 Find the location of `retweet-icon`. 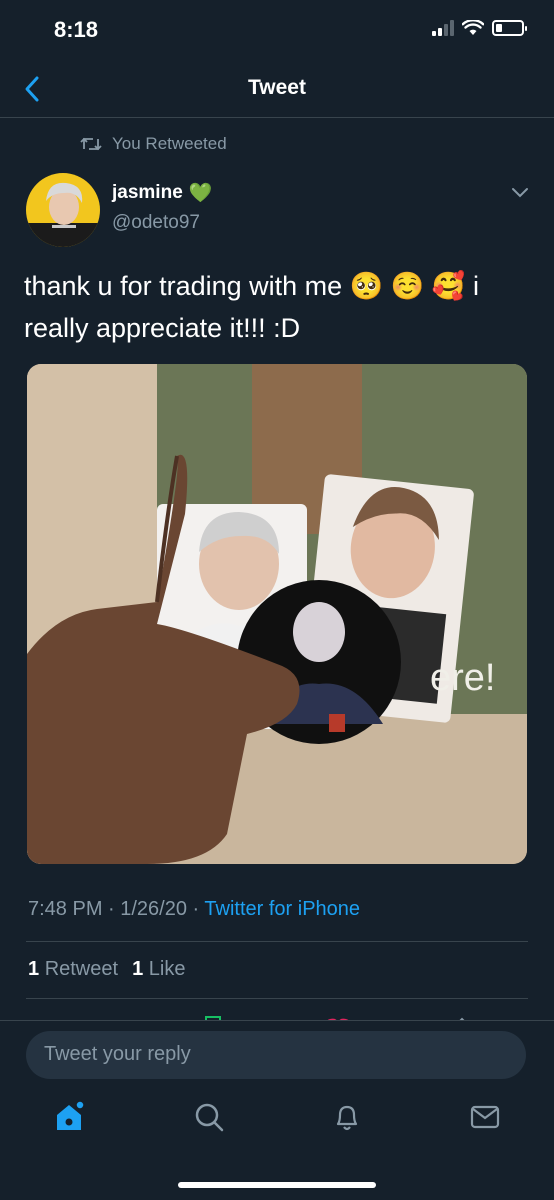

retweet-icon is located at coordinates (91, 144).